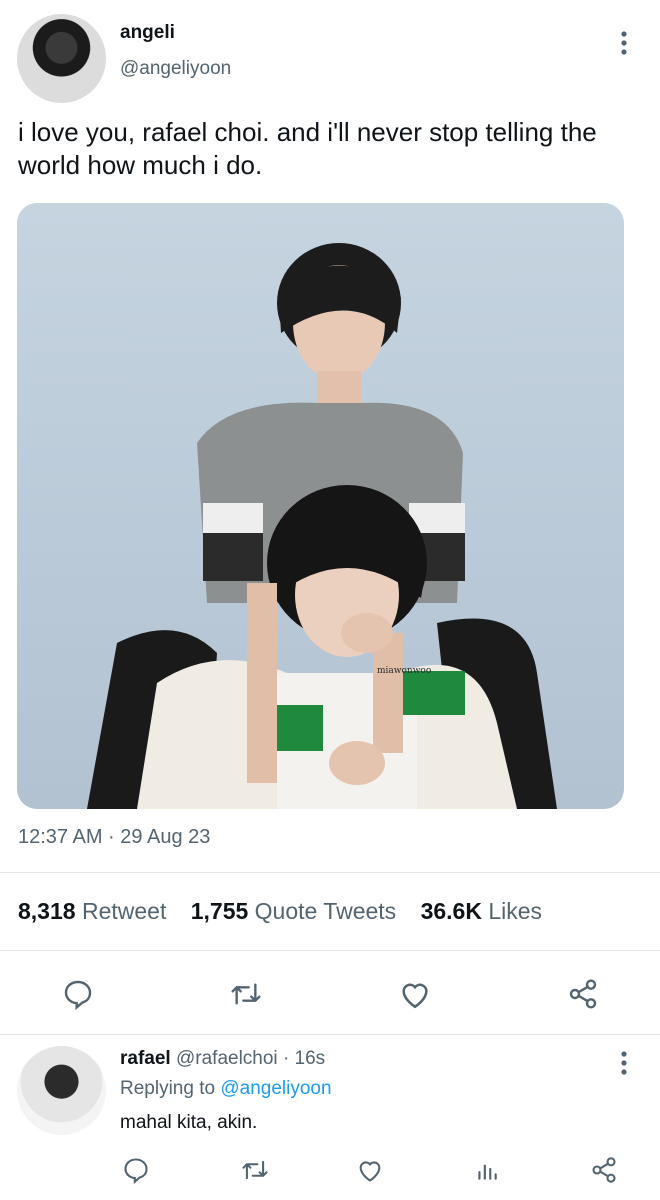  What do you see at coordinates (114, 837) in the screenshot?
I see `tweet-timestamp: 12:37 AM · 29 Aug 23` at bounding box center [114, 837].